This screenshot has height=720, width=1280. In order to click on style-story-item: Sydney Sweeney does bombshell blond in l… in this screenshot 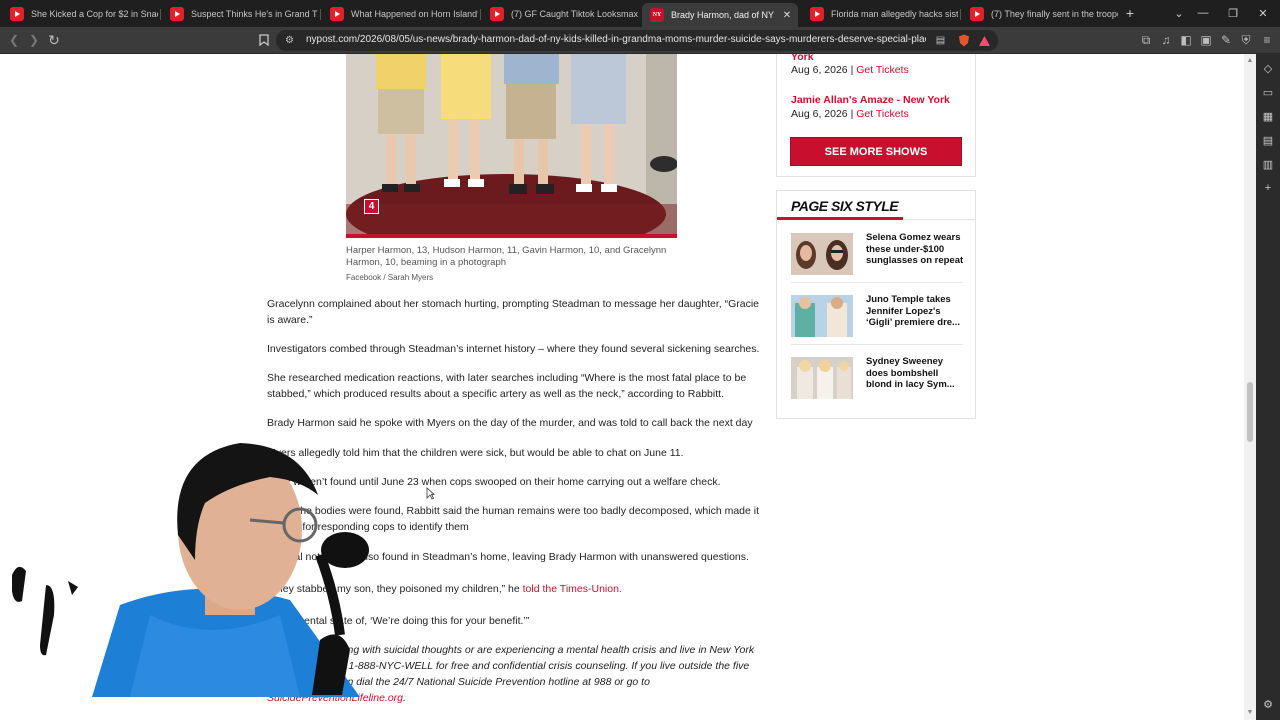, I will do `click(878, 378)`.